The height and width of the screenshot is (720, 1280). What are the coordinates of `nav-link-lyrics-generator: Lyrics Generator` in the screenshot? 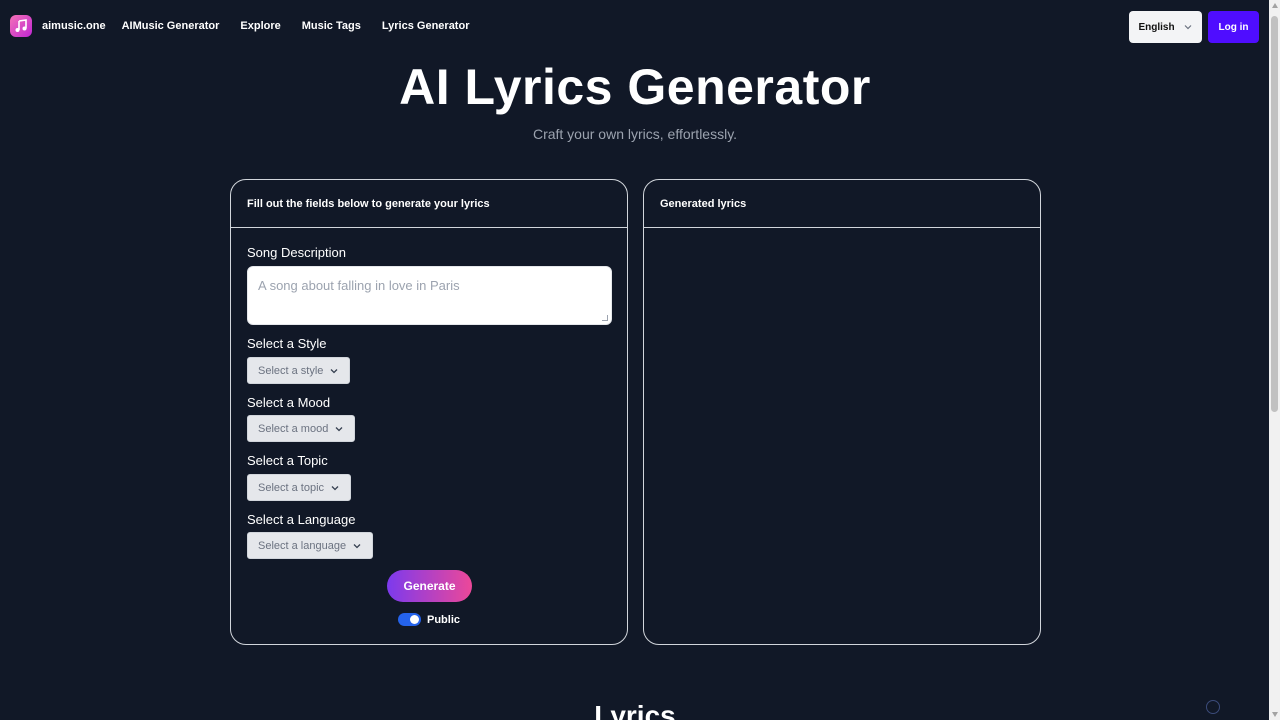 It's located at (426, 26).